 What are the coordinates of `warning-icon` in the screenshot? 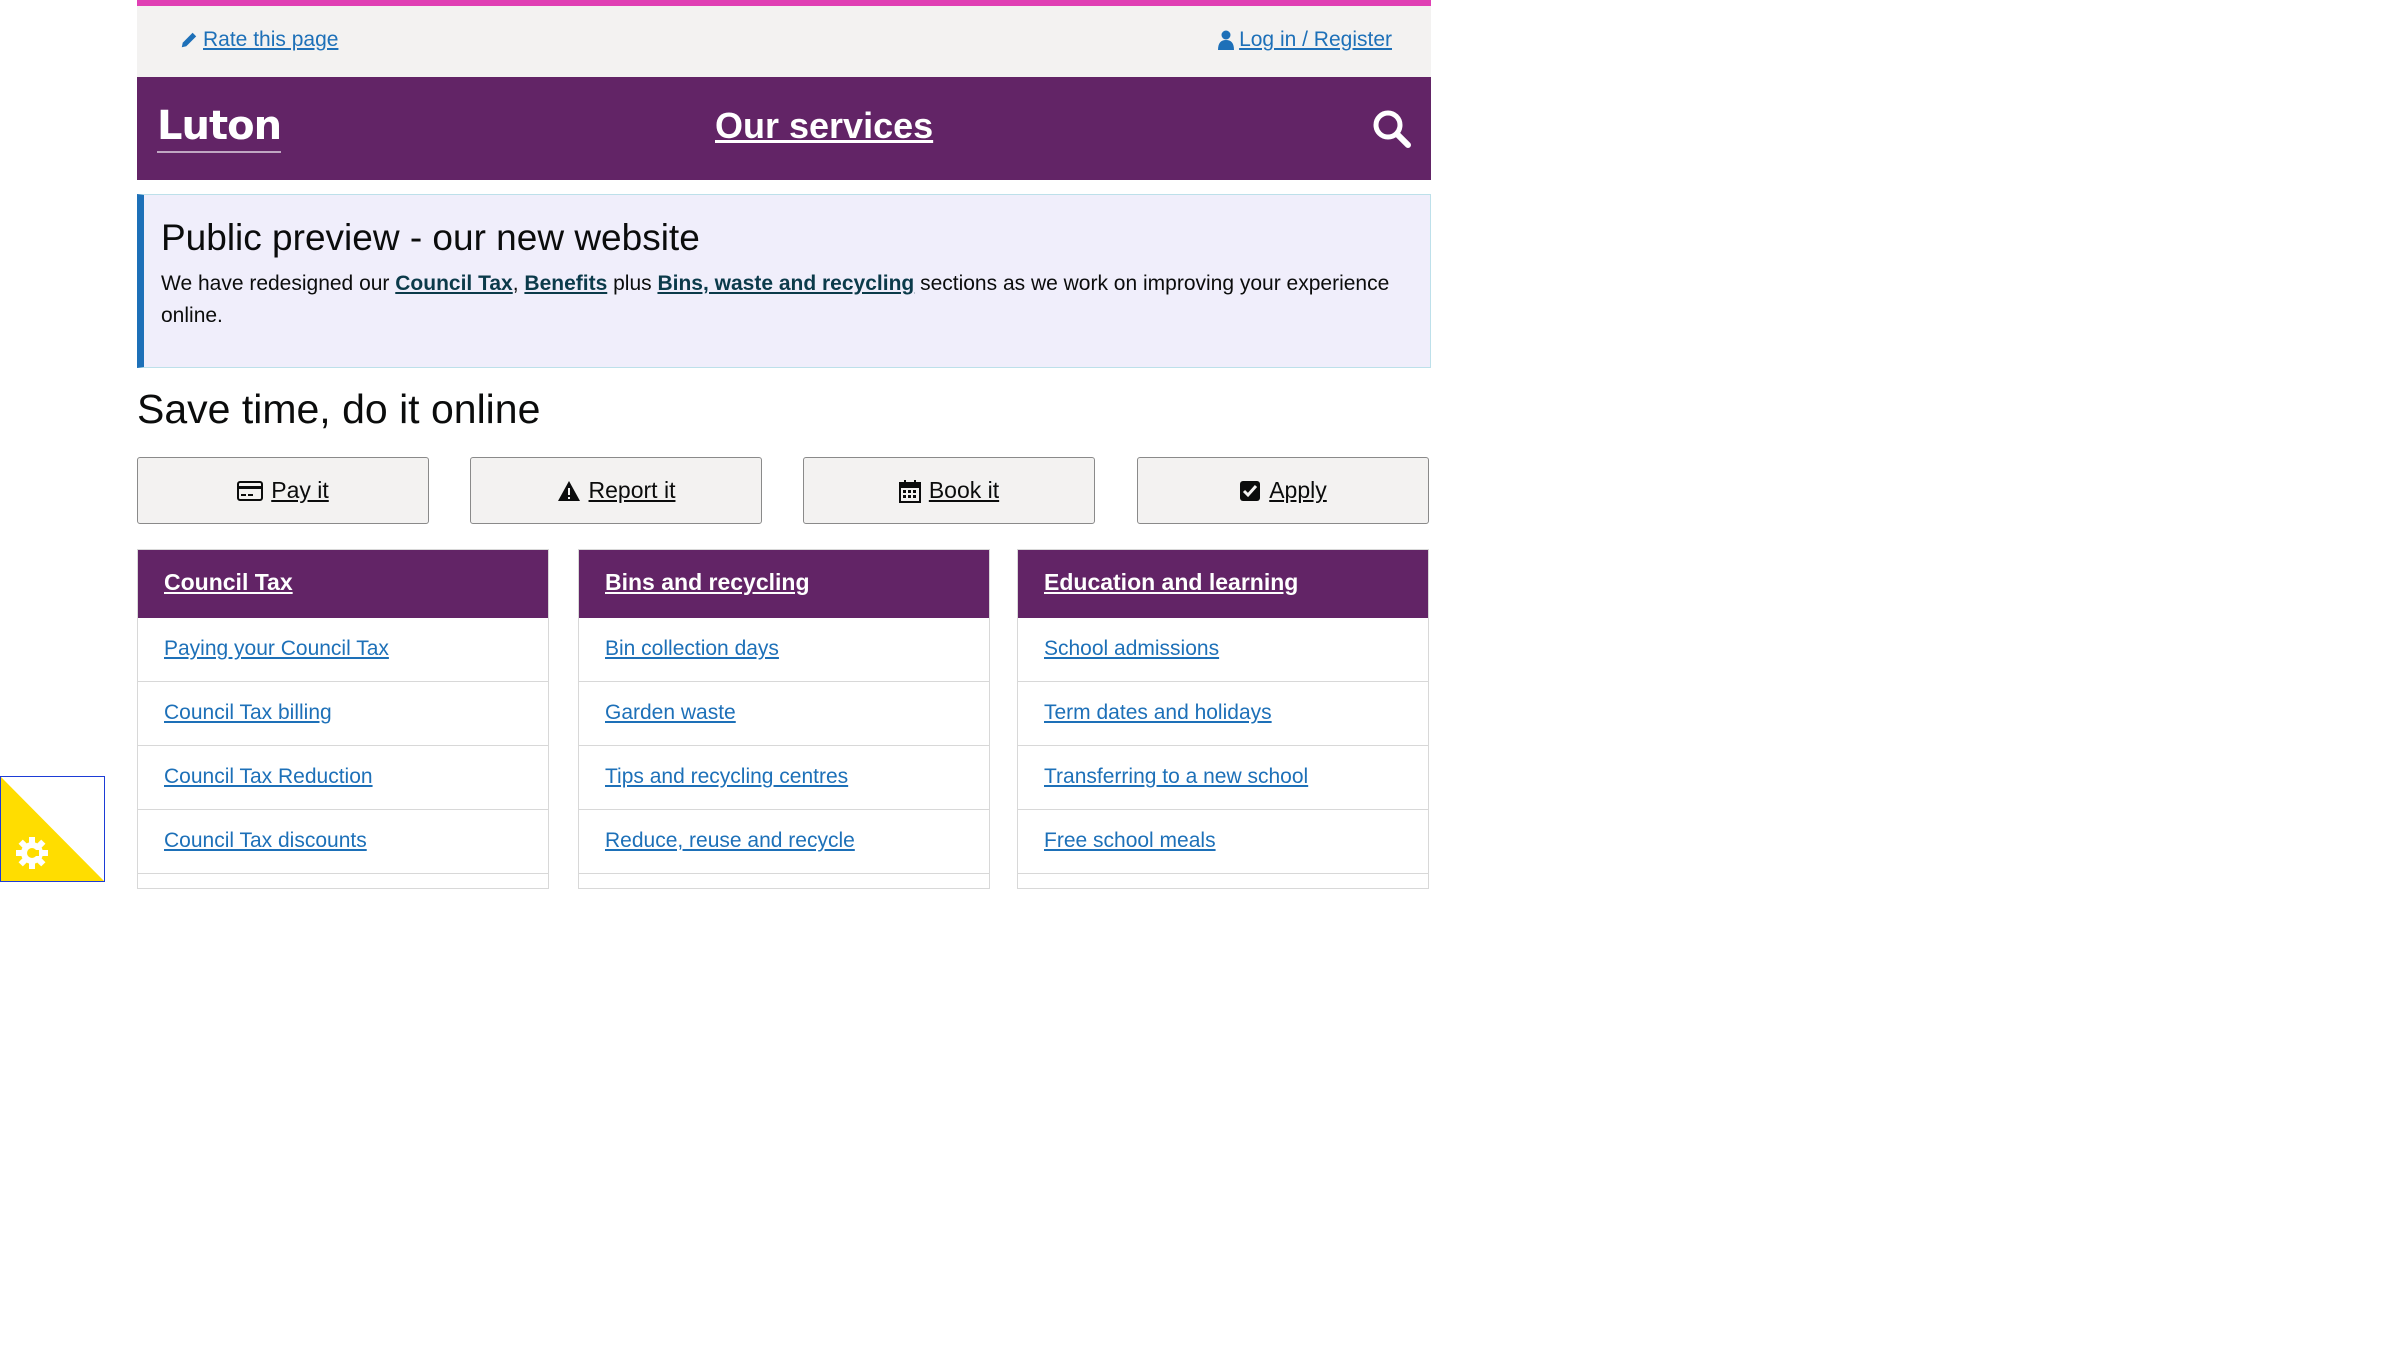 It's located at (568, 490).